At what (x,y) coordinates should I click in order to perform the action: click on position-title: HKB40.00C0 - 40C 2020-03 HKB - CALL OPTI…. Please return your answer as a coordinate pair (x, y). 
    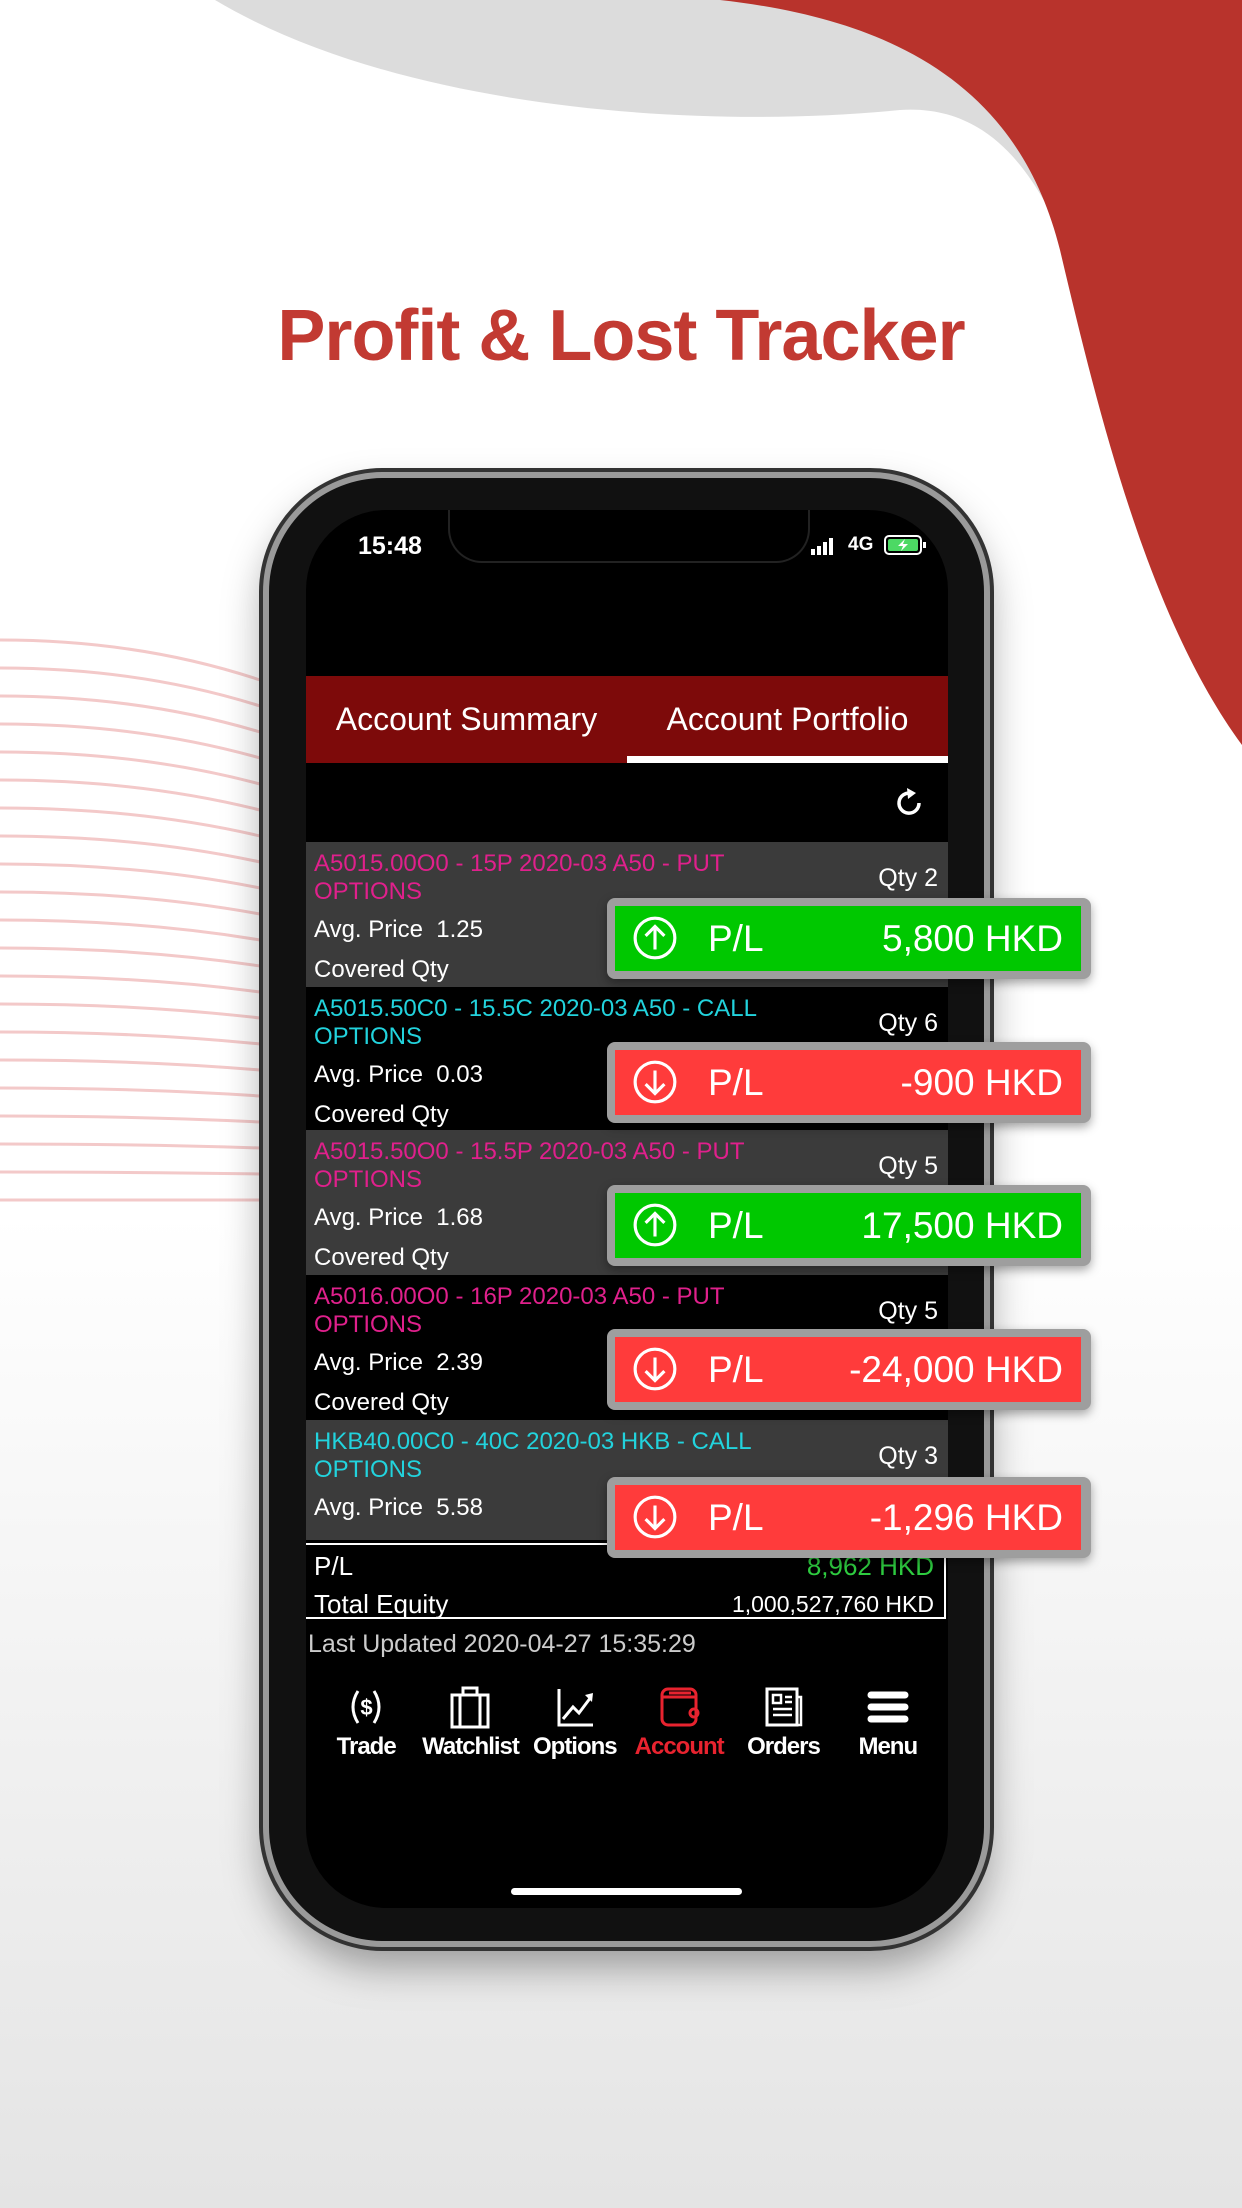
    Looking at the image, I should click on (532, 1455).